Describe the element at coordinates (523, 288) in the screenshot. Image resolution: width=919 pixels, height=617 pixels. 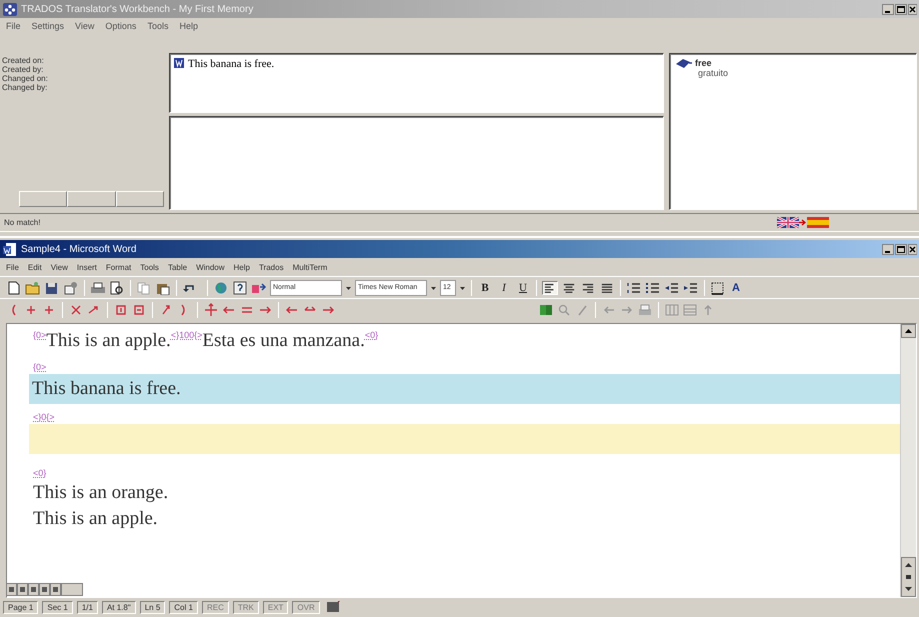
I see `underline-button: U` at that location.